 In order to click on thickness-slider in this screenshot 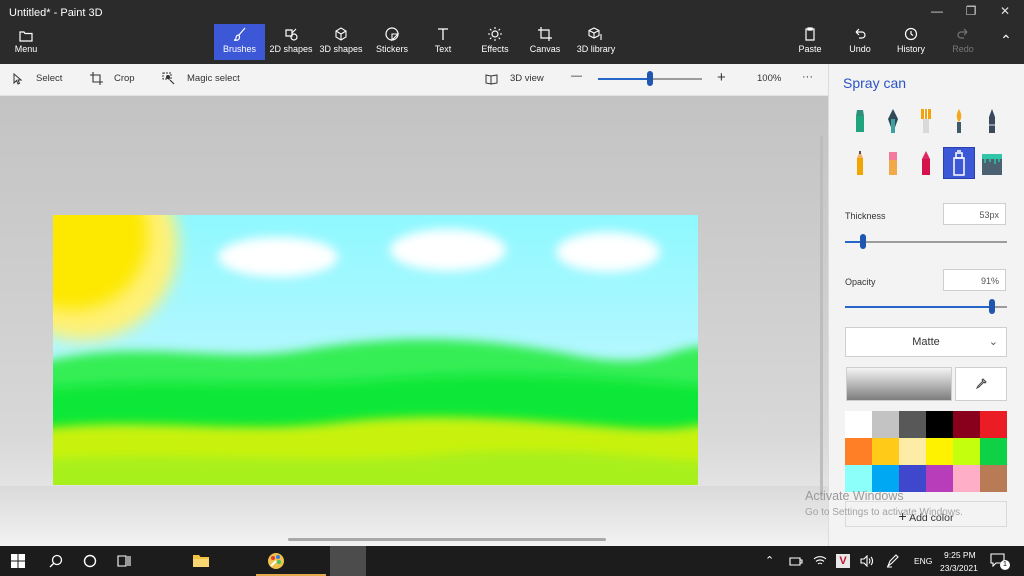, I will do `click(926, 241)`.